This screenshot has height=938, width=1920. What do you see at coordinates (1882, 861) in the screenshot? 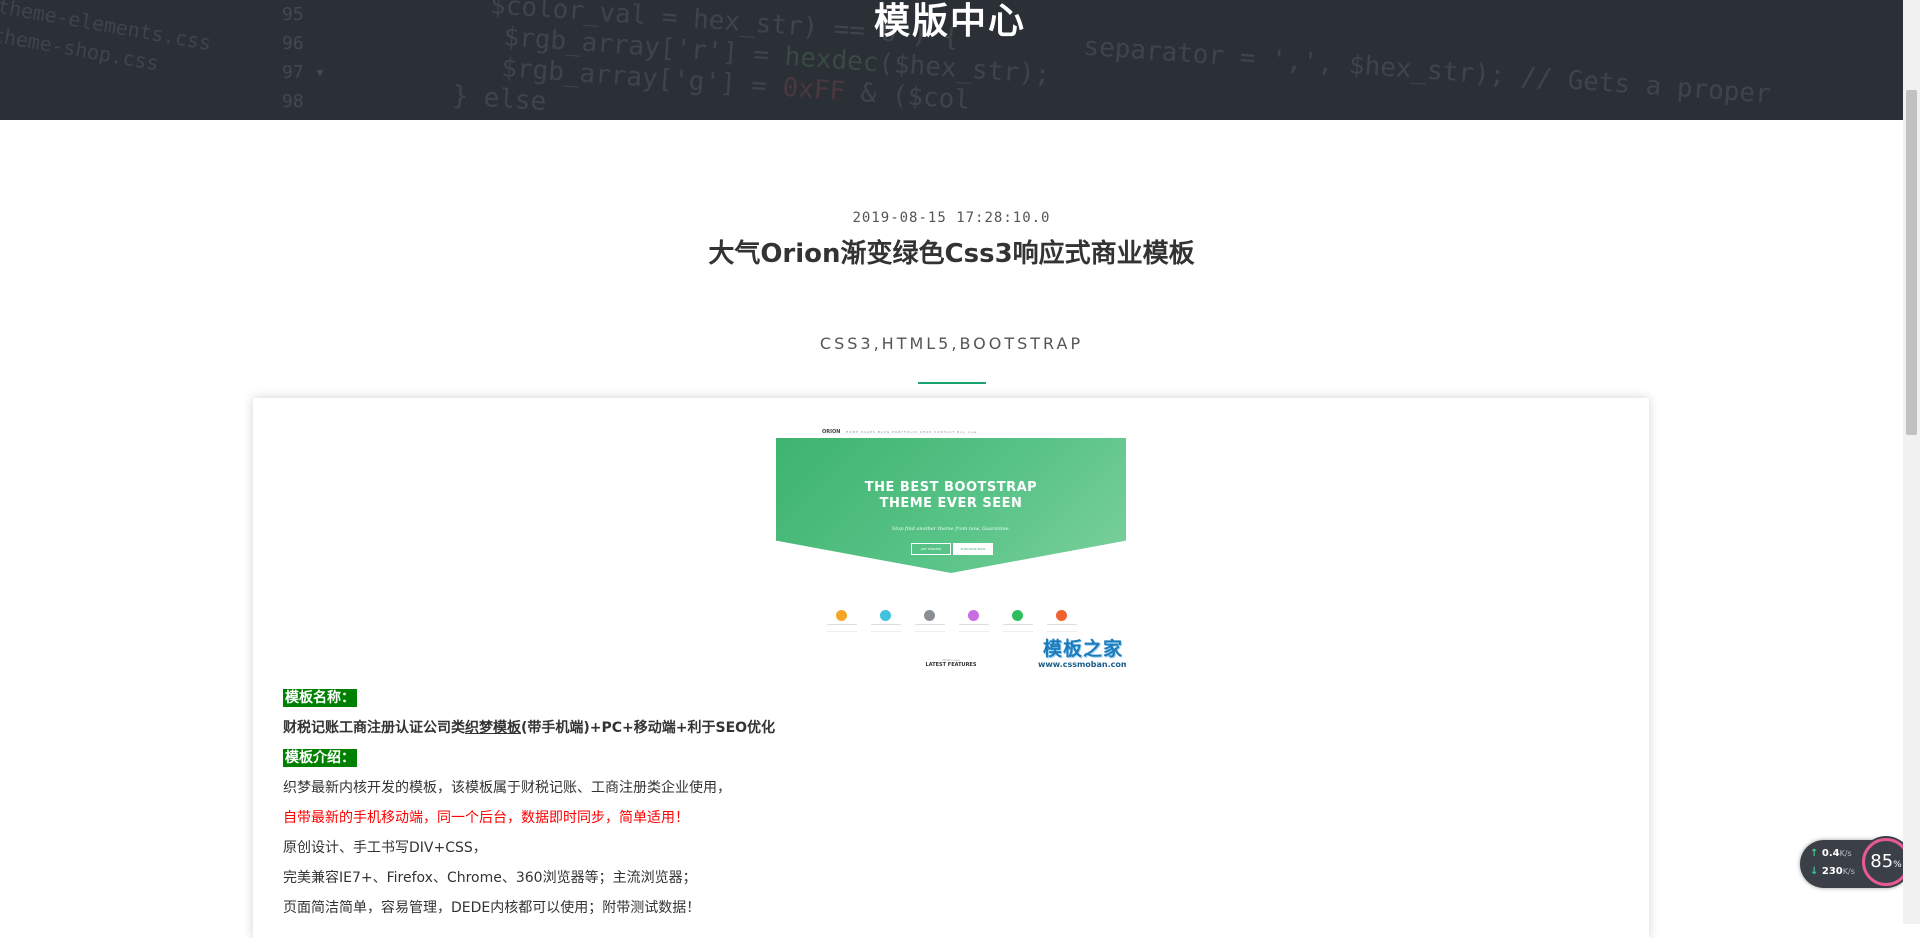
I see `usage-percent: 85` at bounding box center [1882, 861].